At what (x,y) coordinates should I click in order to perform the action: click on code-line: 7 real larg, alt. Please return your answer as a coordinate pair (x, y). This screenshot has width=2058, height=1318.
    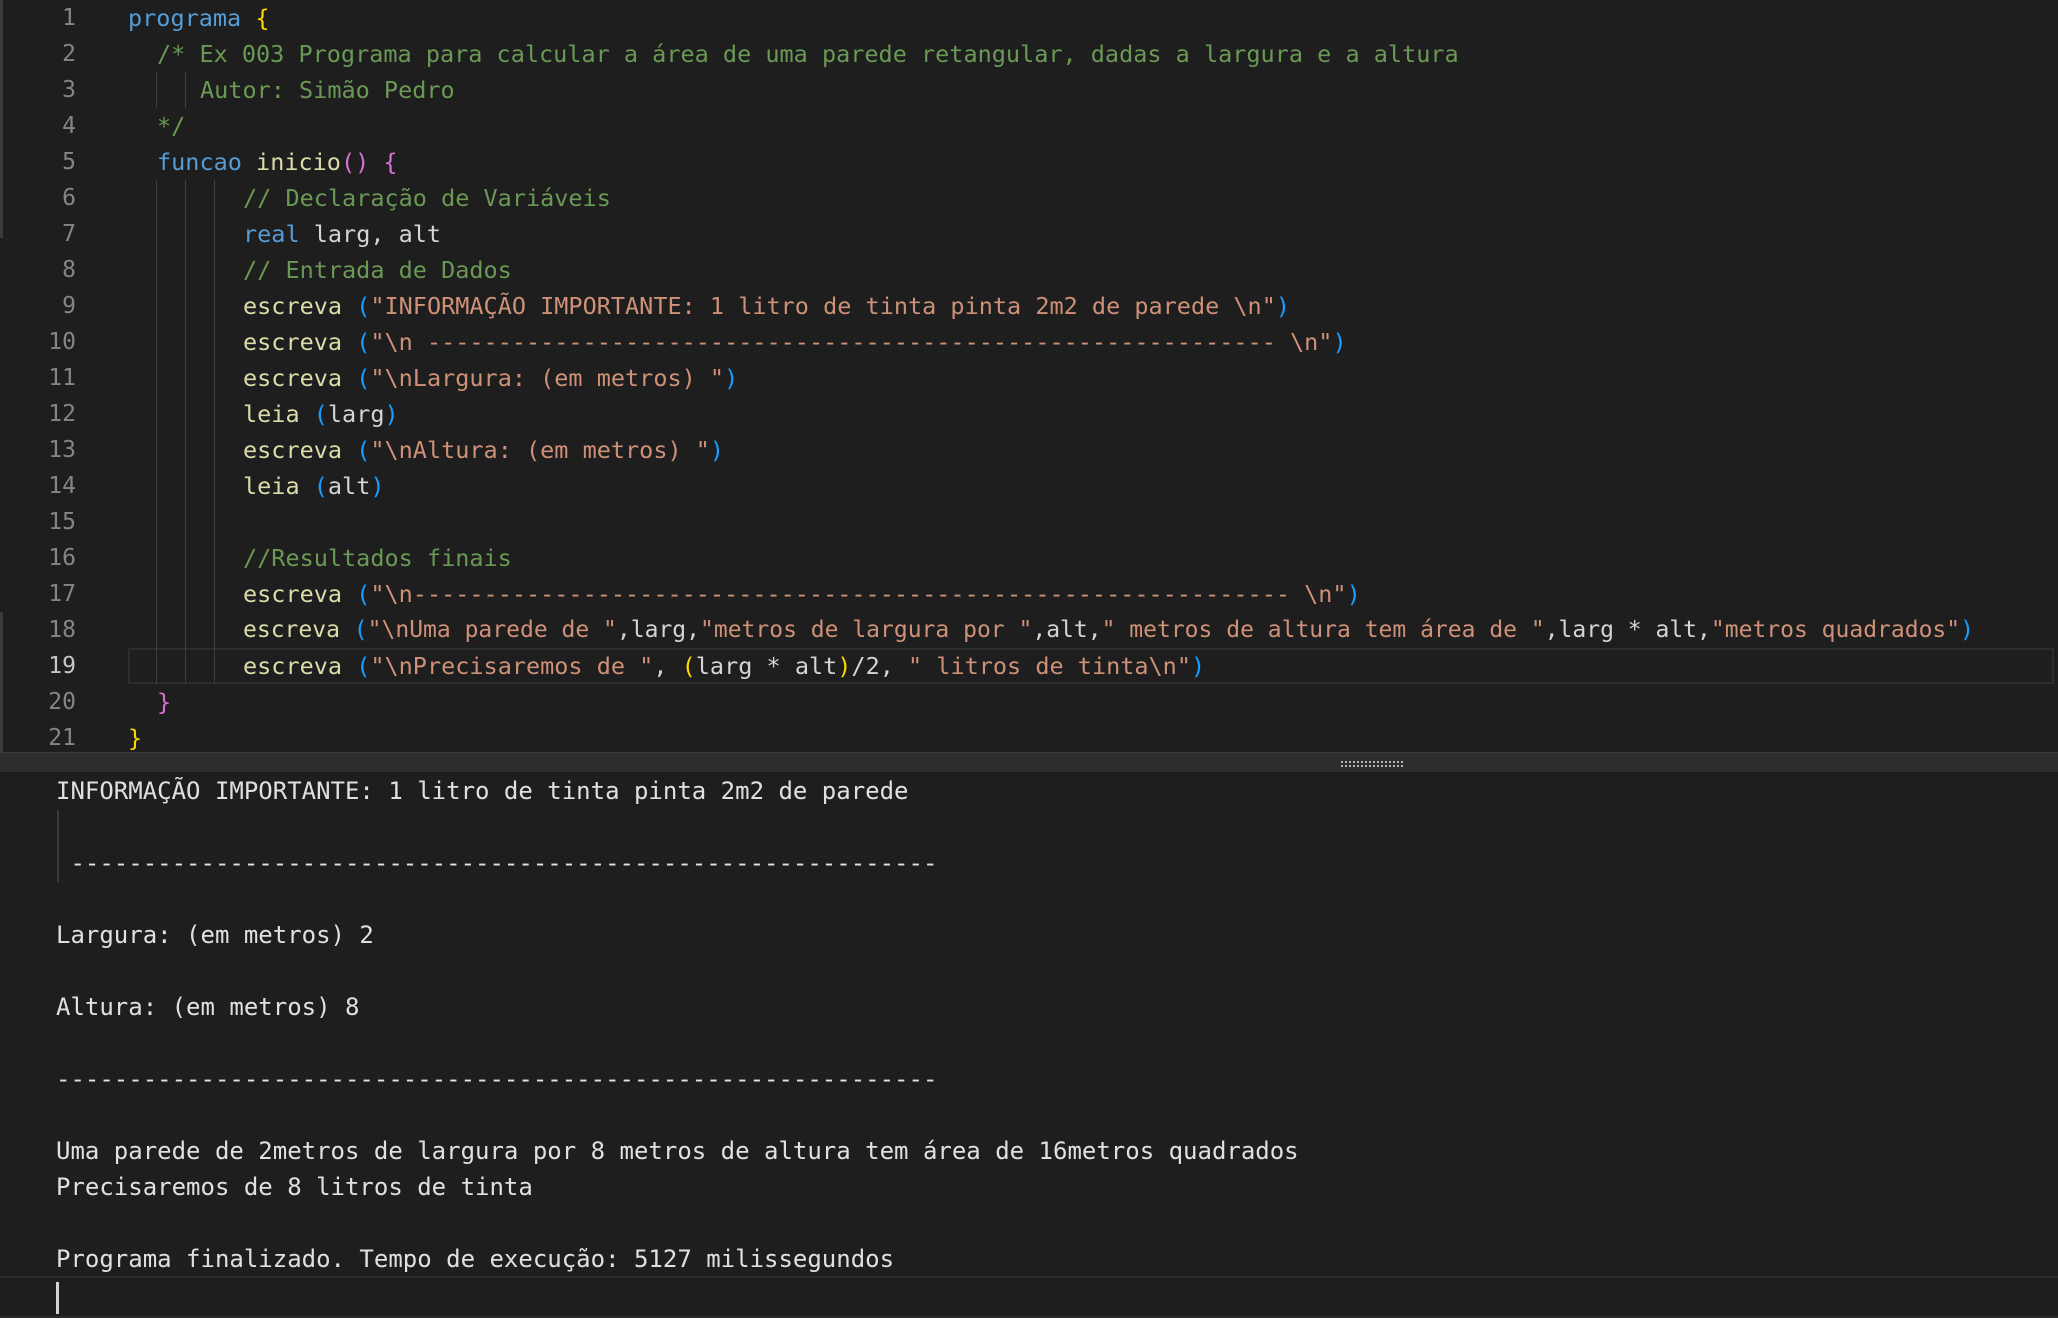
    Looking at the image, I should click on (1029, 234).